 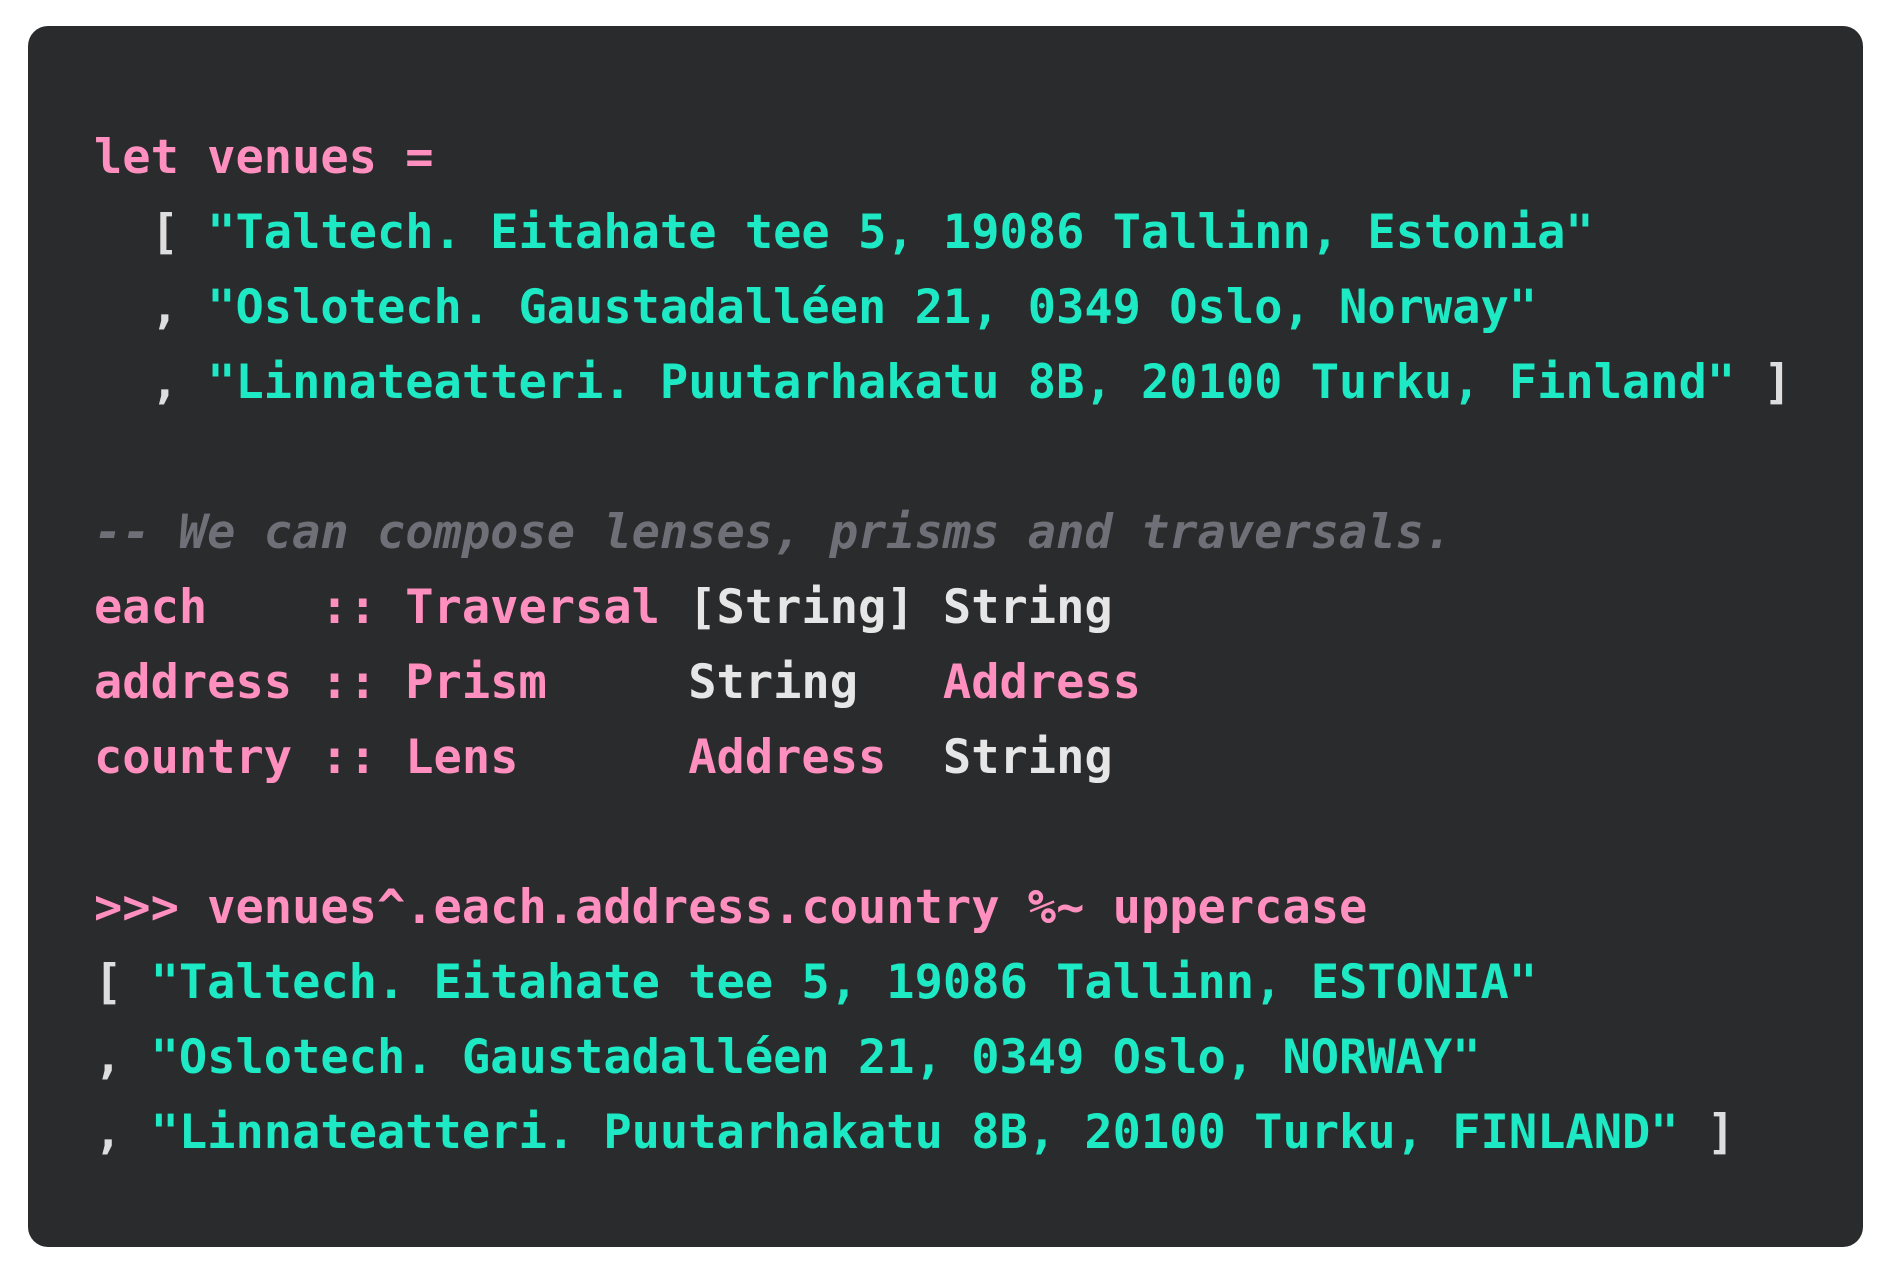 I want to click on optic-type: Prism, so click(x=532, y=682).